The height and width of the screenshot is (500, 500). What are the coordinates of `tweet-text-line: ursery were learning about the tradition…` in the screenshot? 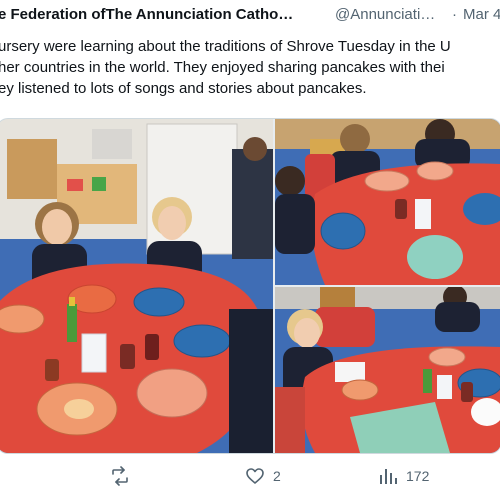 It's located at (225, 46).